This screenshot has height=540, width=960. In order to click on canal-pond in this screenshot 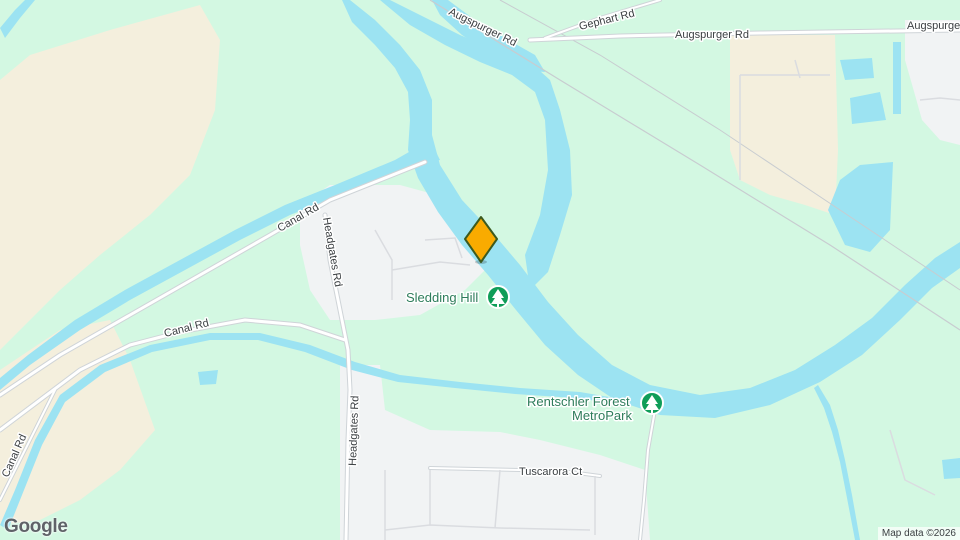, I will do `click(897, 78)`.